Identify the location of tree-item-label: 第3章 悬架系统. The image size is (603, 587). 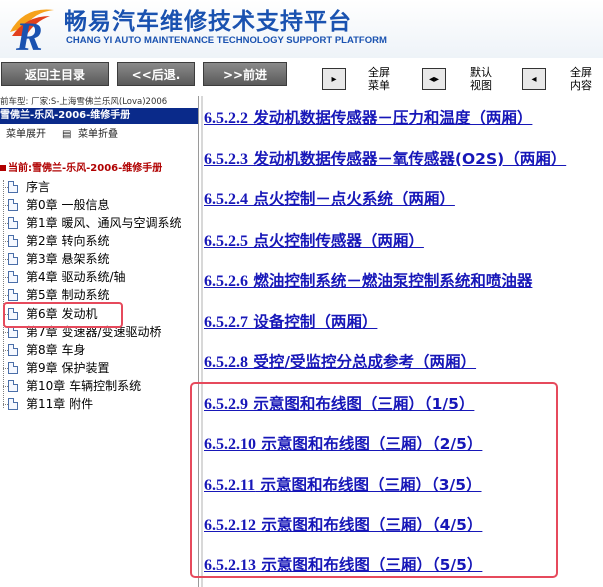
(68, 259).